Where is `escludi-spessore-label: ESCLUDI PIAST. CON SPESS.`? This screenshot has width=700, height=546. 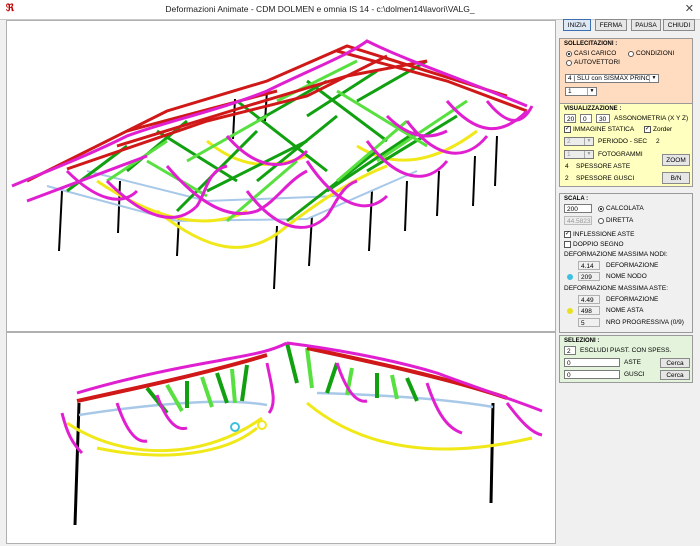
escludi-spessore-label: ESCLUDI PIAST. CON SPESS. is located at coordinates (626, 350).